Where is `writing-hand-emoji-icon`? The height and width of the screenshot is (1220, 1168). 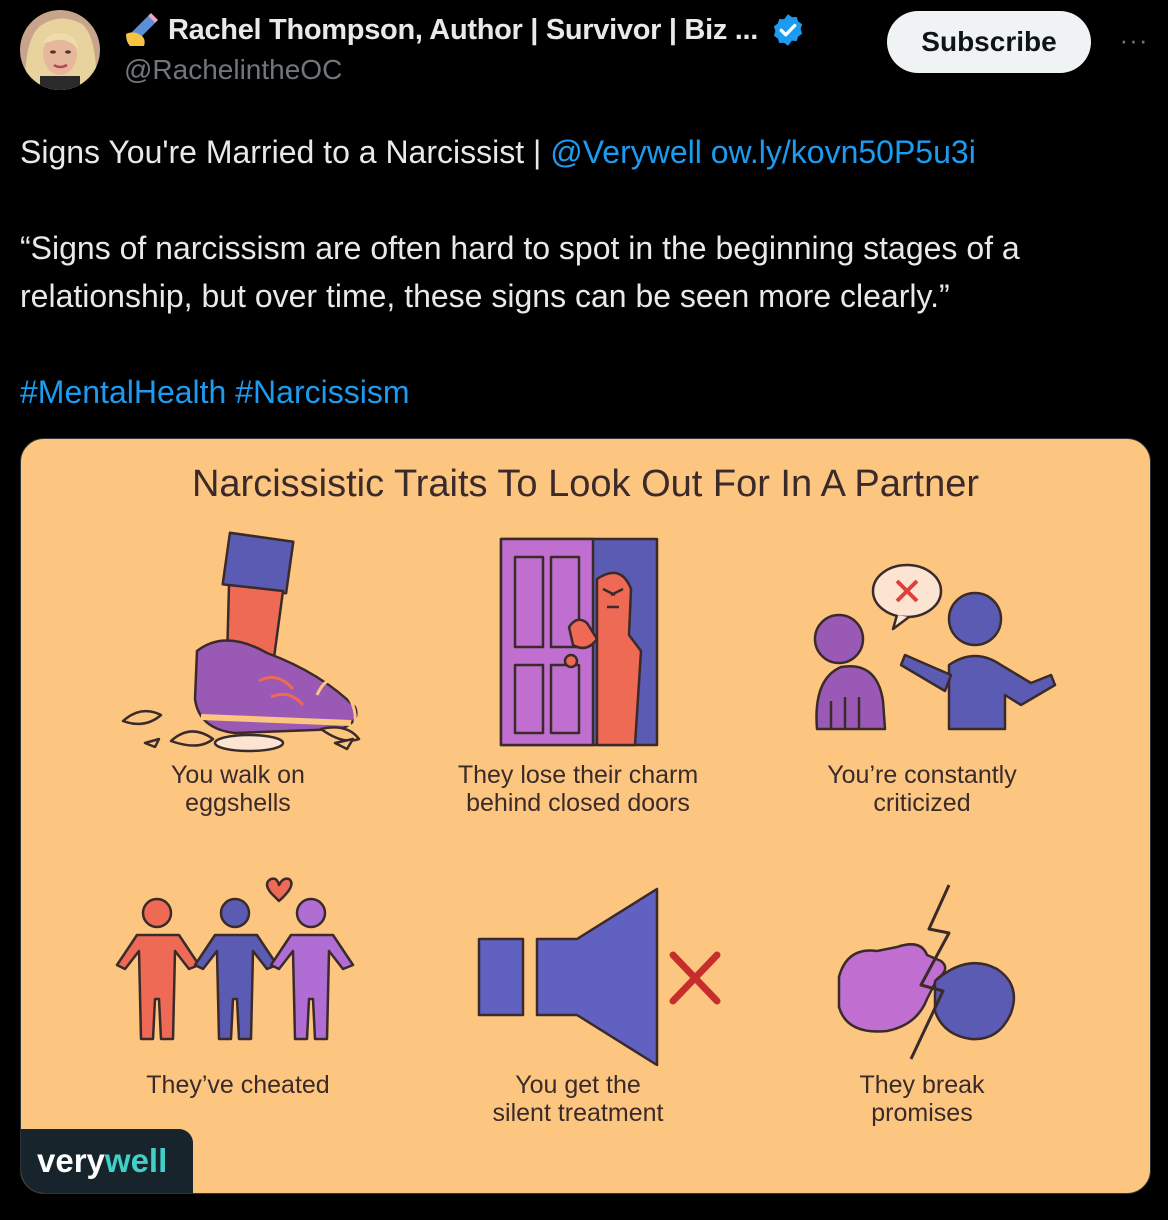 writing-hand-emoji-icon is located at coordinates (142, 29).